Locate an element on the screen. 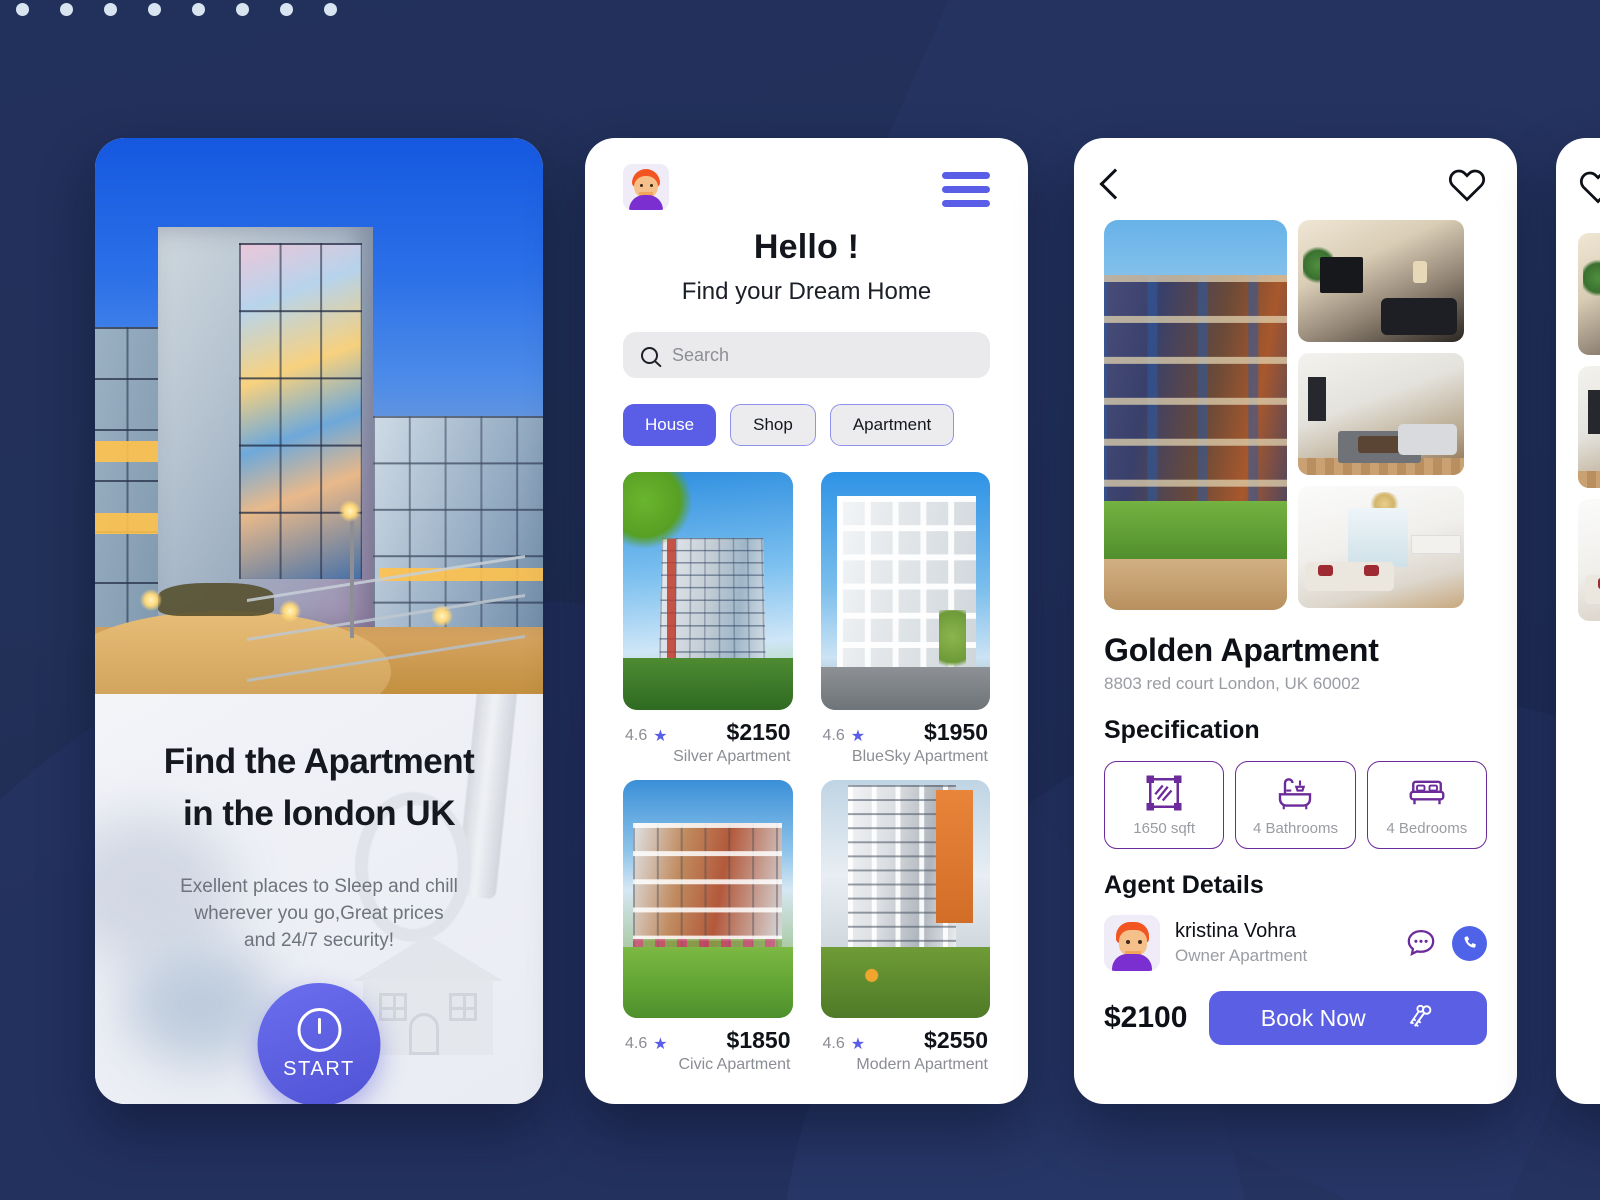  chip-house: House is located at coordinates (670, 425).